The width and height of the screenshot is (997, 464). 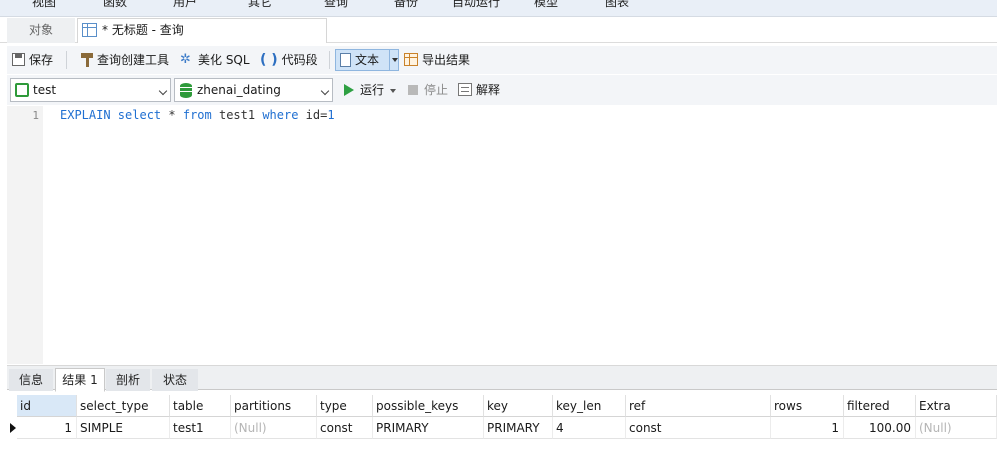 What do you see at coordinates (44, 5) in the screenshot?
I see `menu-view: 视图` at bounding box center [44, 5].